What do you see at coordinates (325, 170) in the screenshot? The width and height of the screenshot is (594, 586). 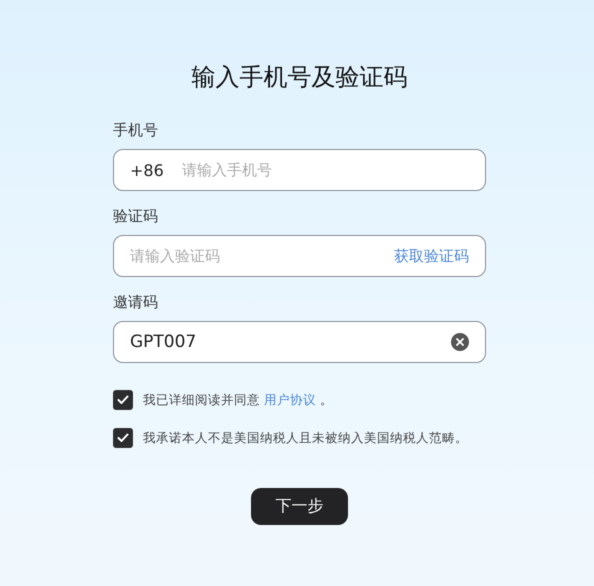 I see `phone-input: 请输入手机号` at bounding box center [325, 170].